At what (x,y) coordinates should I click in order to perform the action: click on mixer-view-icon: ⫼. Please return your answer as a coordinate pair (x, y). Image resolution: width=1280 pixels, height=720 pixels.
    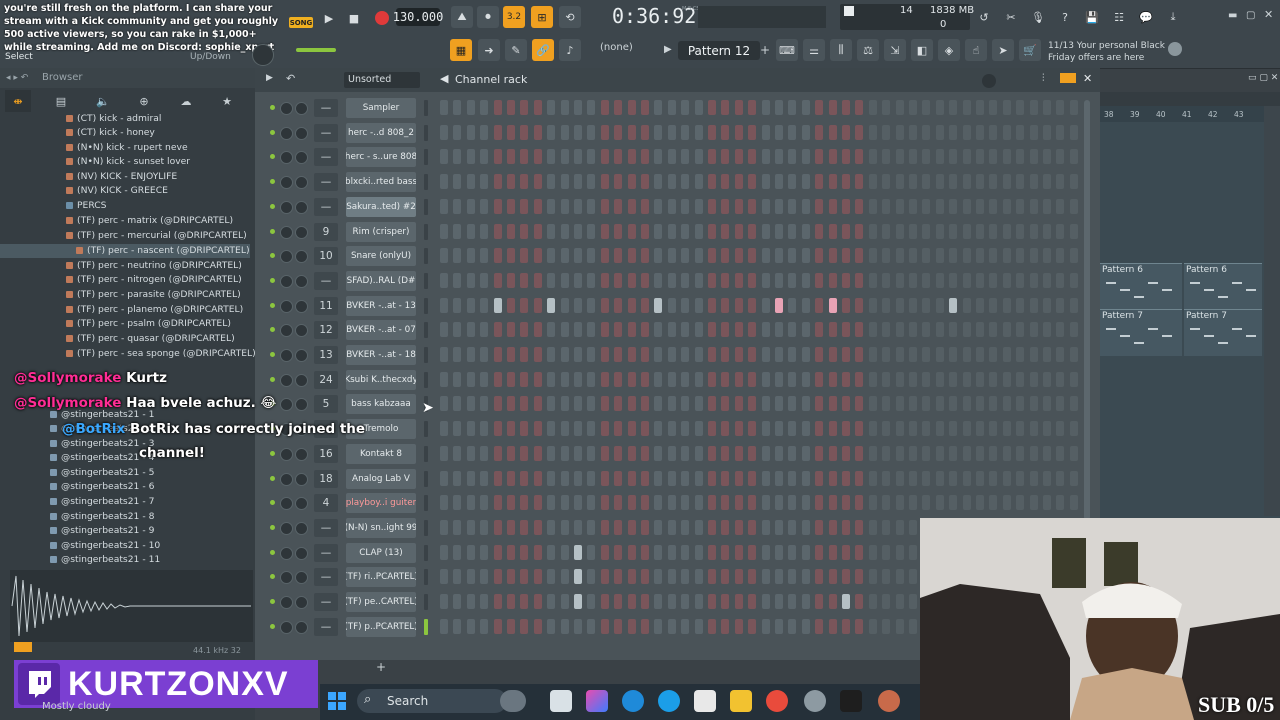
    Looking at the image, I should click on (841, 50).